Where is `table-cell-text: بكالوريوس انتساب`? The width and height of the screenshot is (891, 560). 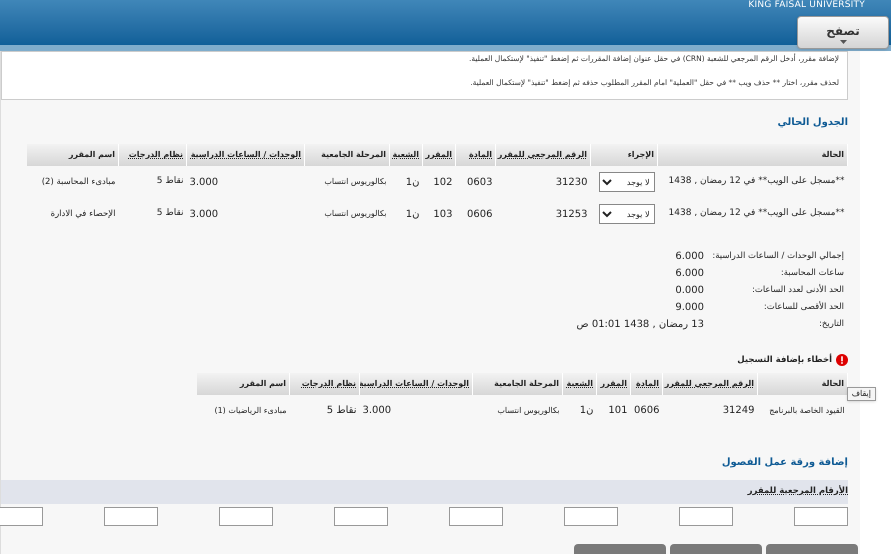 table-cell-text: بكالوريوس انتساب is located at coordinates (355, 214).